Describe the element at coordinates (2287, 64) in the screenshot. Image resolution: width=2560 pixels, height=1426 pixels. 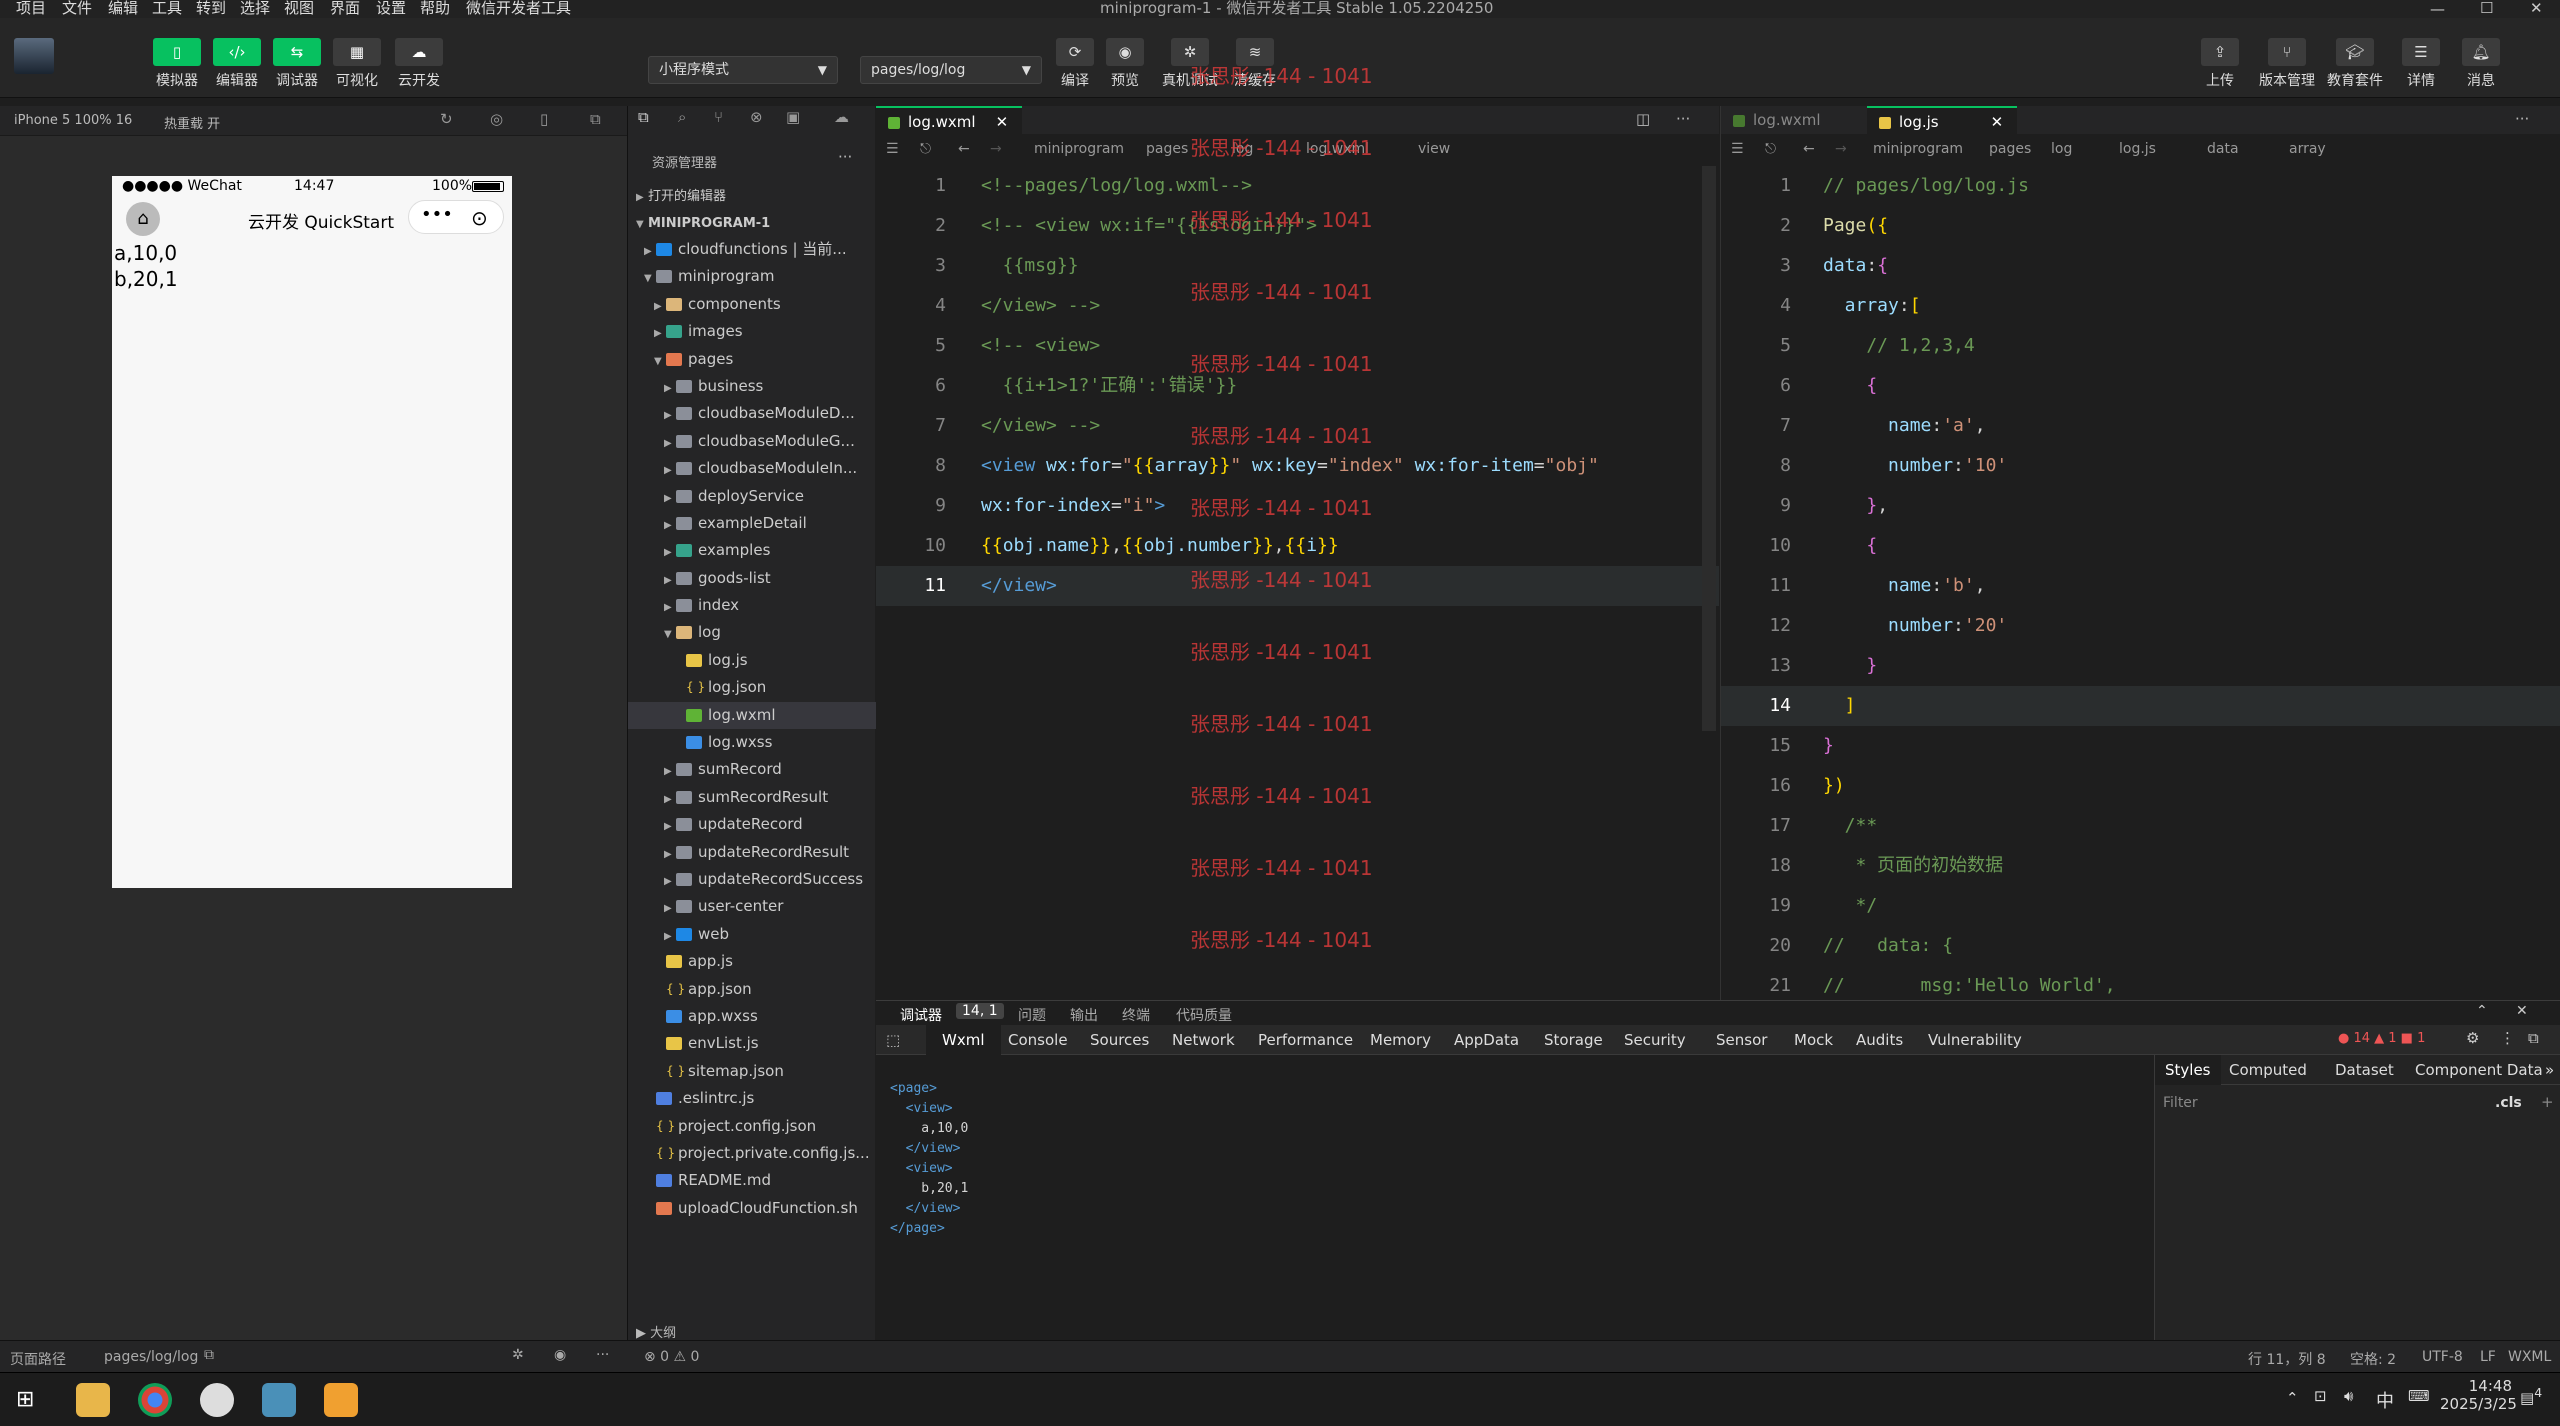
I see `version-button: ⑂ 版本管理` at that location.